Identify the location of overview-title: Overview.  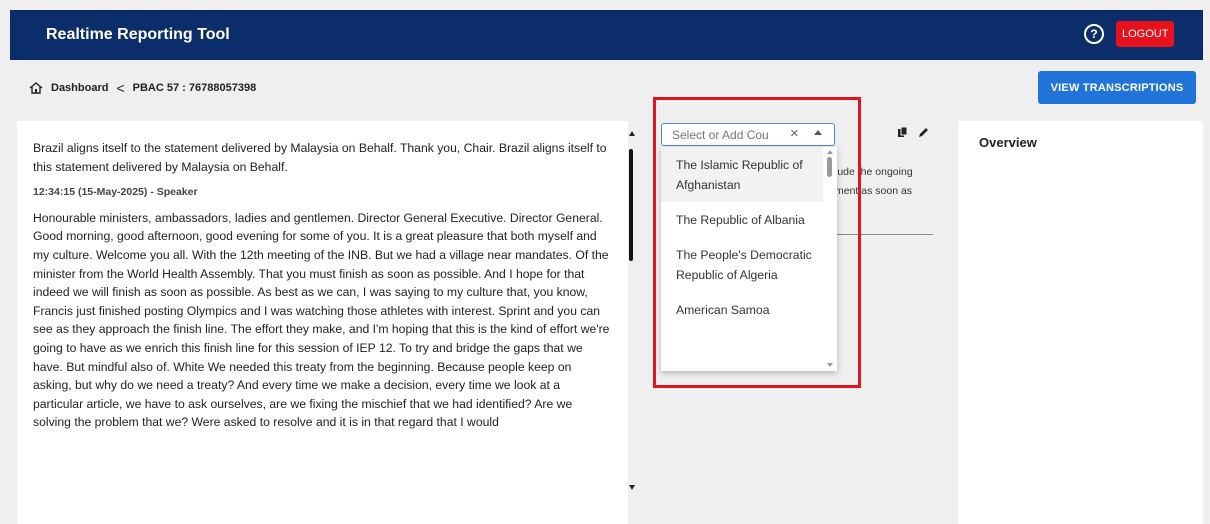
(1008, 142).